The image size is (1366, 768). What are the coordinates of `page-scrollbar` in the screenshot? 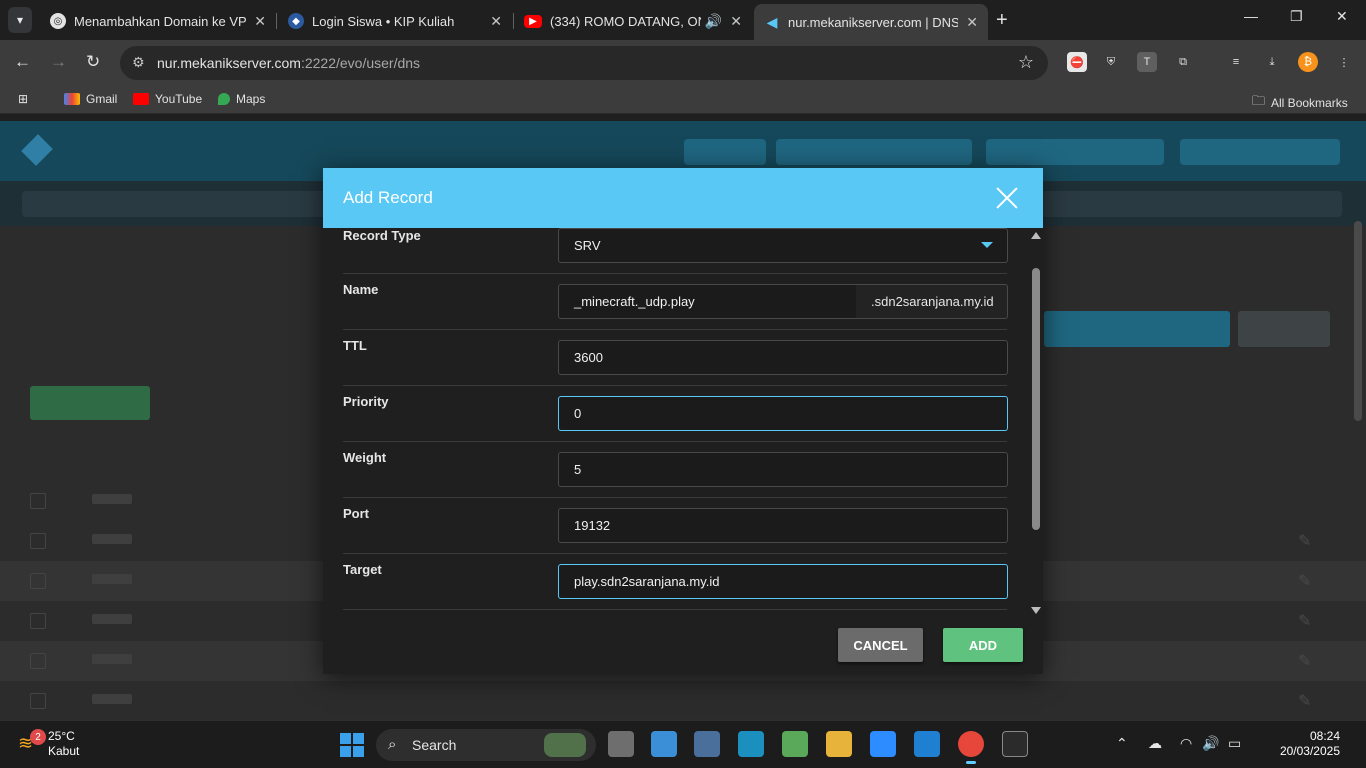 It's located at (1358, 321).